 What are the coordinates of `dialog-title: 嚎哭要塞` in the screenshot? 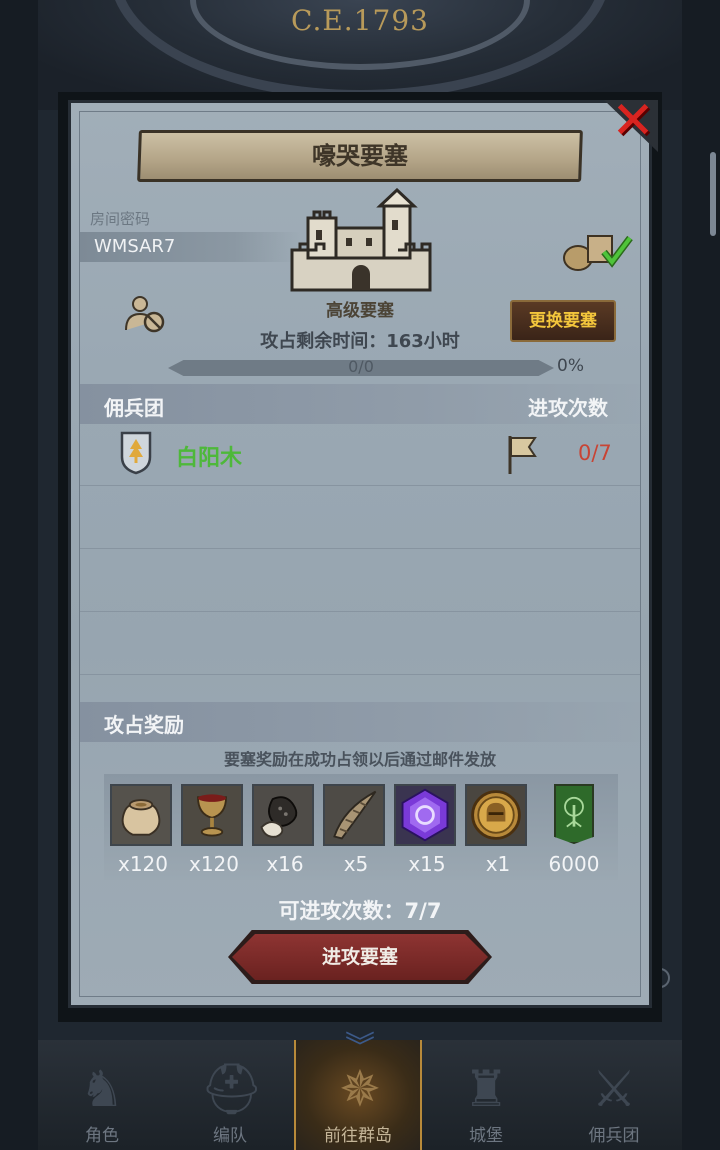 It's located at (360, 156).